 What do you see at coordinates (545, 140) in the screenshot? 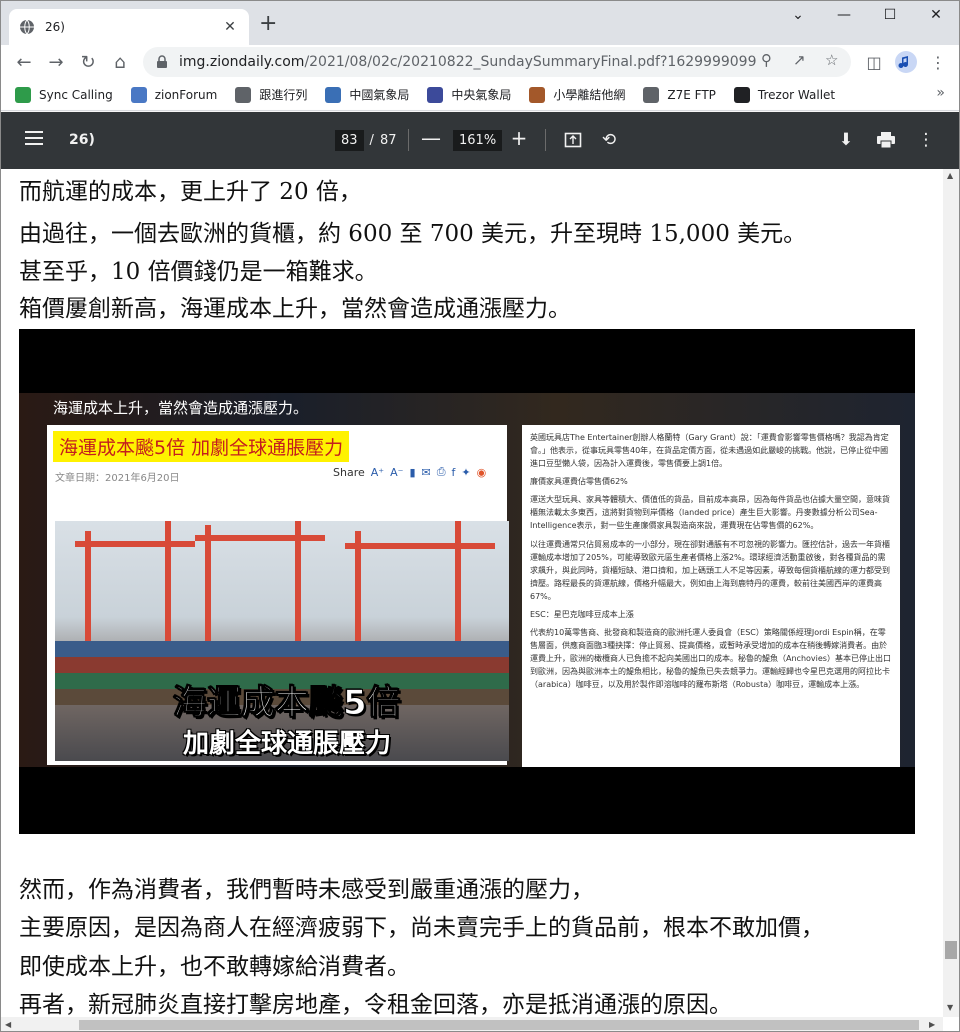
I see `divider` at bounding box center [545, 140].